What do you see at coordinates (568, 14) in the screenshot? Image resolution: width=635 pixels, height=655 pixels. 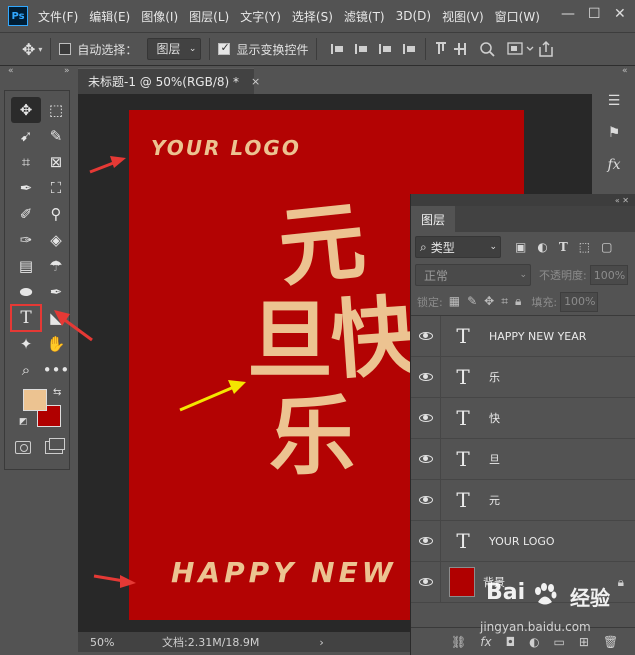 I see `minimize-button: —` at bounding box center [568, 14].